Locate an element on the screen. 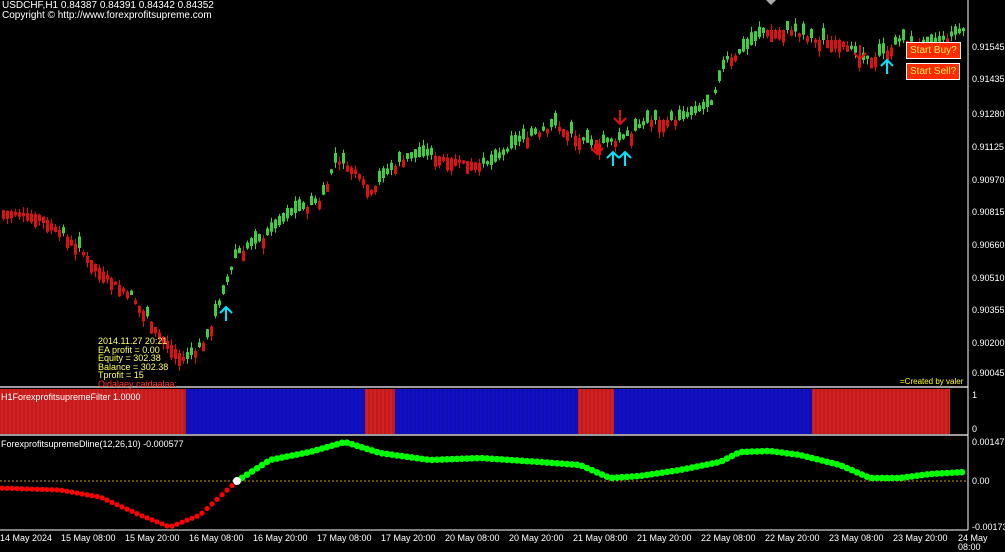 The image size is (1005, 552). dline-axis-top: 0.001477 is located at coordinates (988, 442).